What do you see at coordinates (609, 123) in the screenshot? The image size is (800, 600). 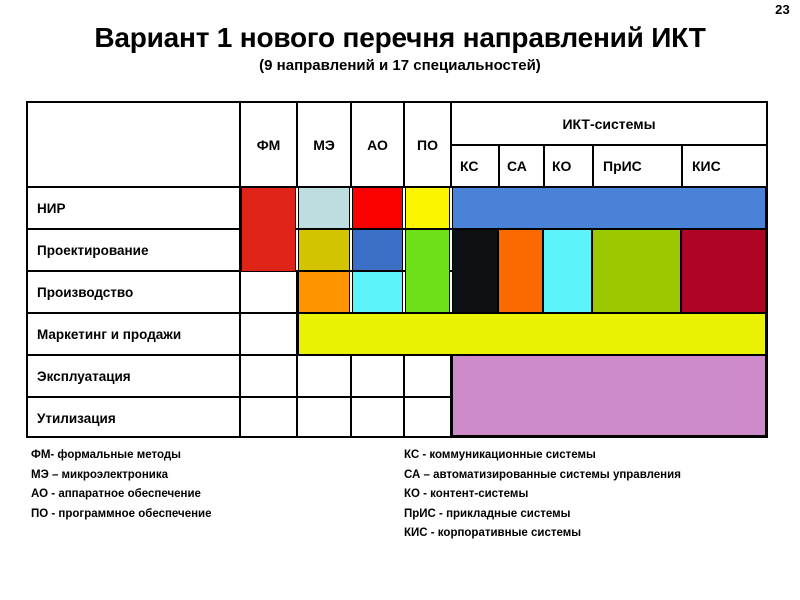 I see `column-group-header-ikt-systems: ИКТ-системы` at bounding box center [609, 123].